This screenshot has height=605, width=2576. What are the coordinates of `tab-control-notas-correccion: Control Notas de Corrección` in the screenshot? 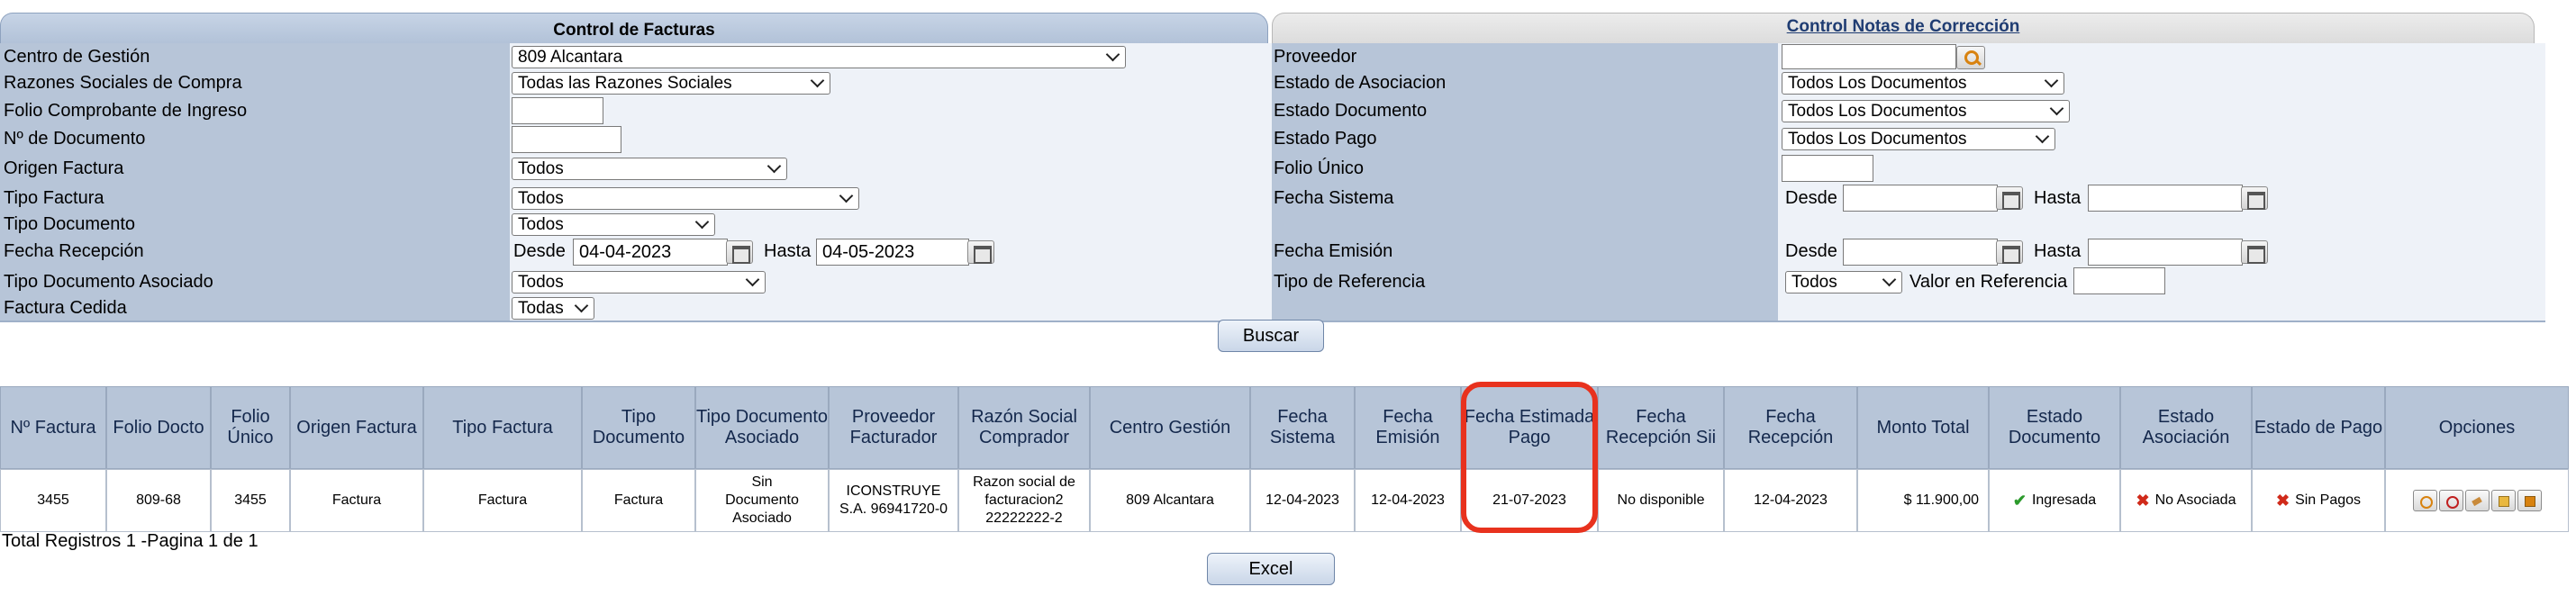 It's located at (1904, 28).